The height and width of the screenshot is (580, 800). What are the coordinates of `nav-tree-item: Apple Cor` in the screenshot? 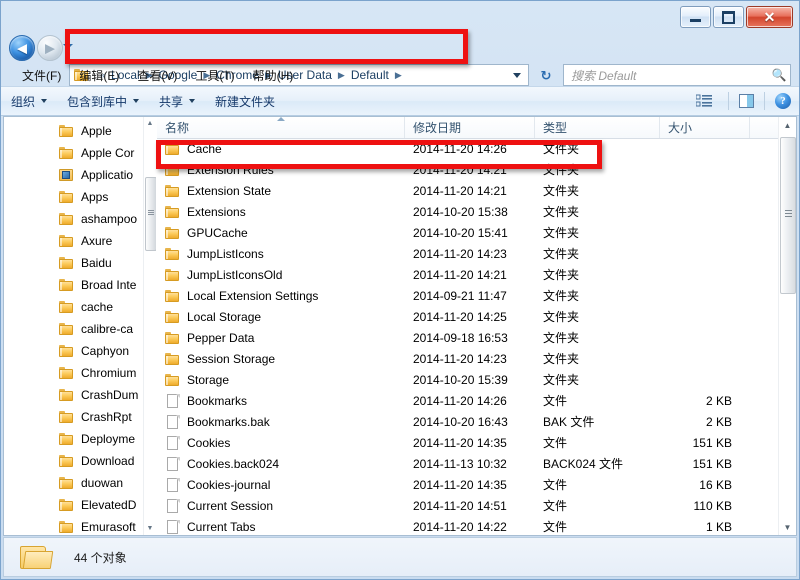 It's located at (74, 153).